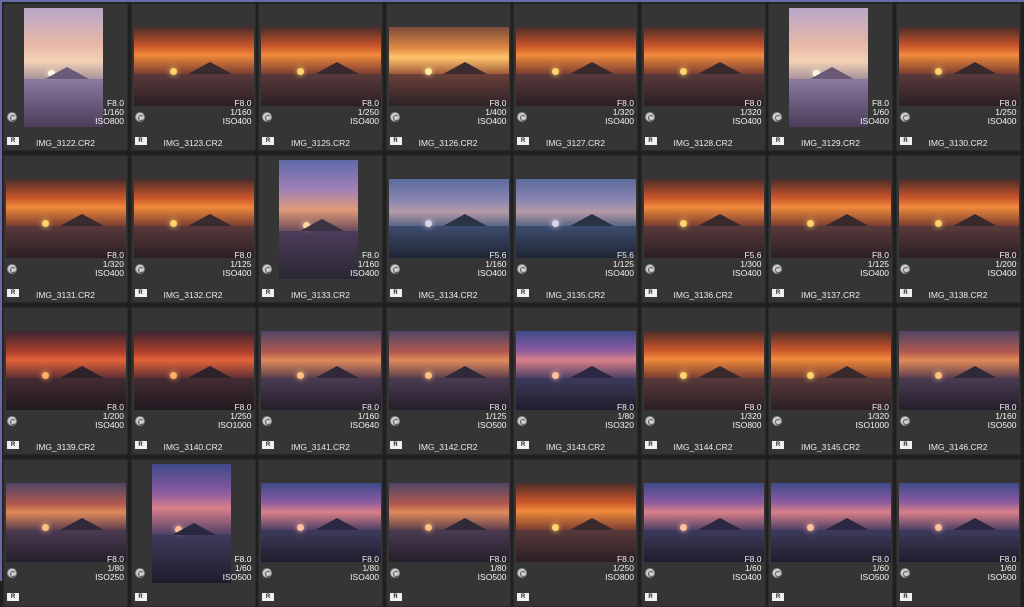 Image resolution: width=1024 pixels, height=607 pixels. I want to click on raw-badge: R, so click(905, 597).